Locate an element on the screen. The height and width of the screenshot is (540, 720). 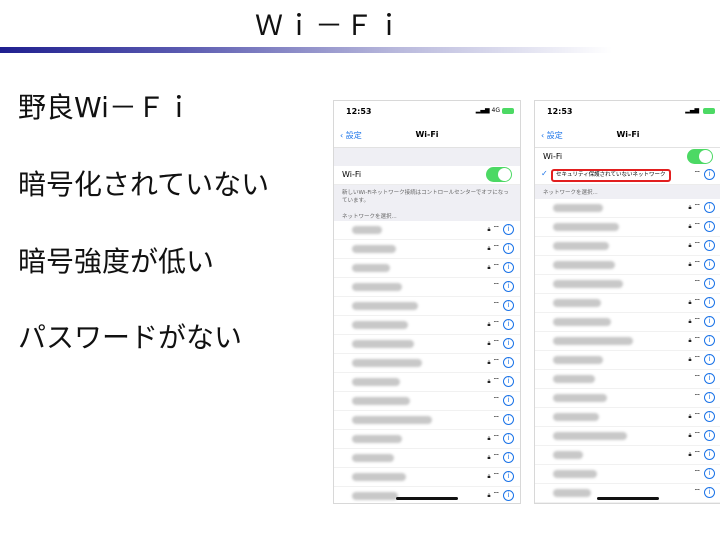
status-bar: 12:53 ▂▄▆ 4G is located at coordinates (427, 112).